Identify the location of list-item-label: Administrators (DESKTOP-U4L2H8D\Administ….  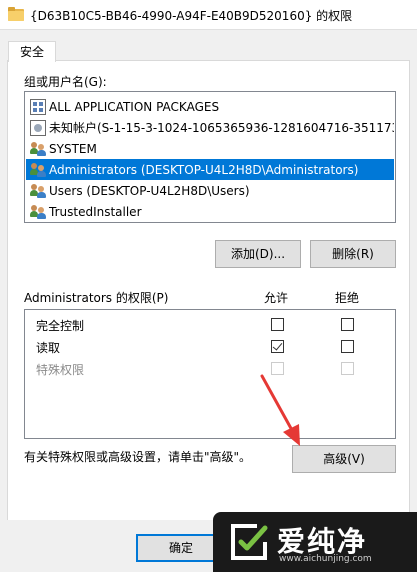
(204, 169).